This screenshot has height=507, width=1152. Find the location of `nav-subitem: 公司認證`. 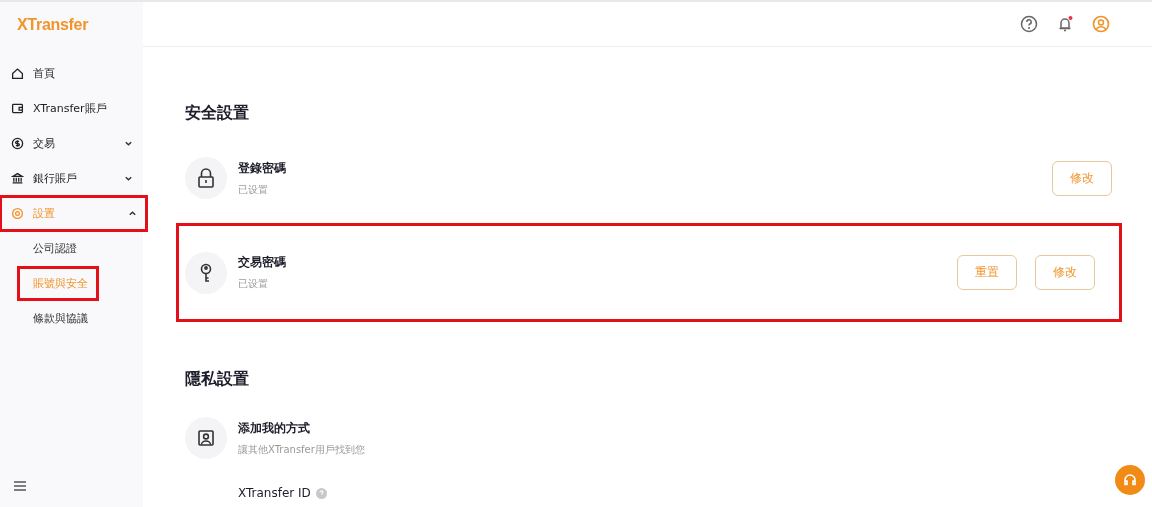

nav-subitem: 公司認證 is located at coordinates (71, 248).